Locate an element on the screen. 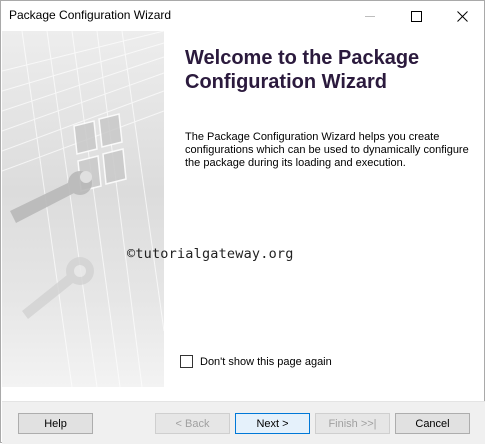 Image resolution: width=485 pixels, height=444 pixels. minimize-icon is located at coordinates (370, 16).